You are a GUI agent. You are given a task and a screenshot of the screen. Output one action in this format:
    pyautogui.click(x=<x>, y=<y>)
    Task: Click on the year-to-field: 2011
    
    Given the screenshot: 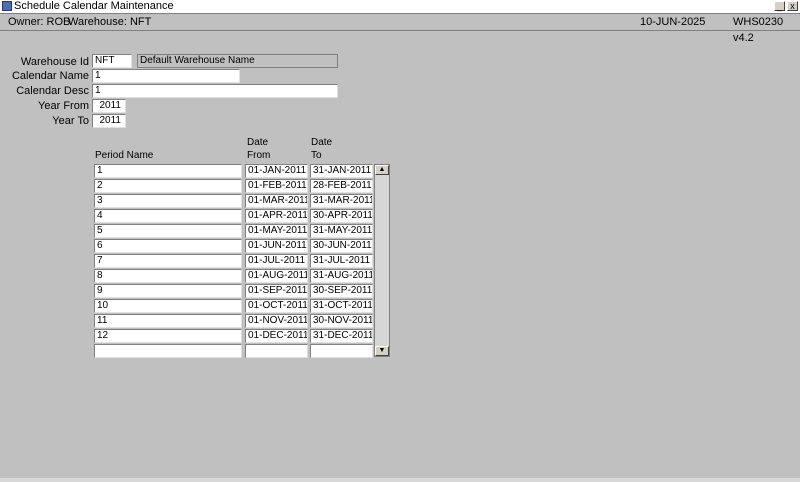 What is the action you would take?
    pyautogui.click(x=109, y=121)
    